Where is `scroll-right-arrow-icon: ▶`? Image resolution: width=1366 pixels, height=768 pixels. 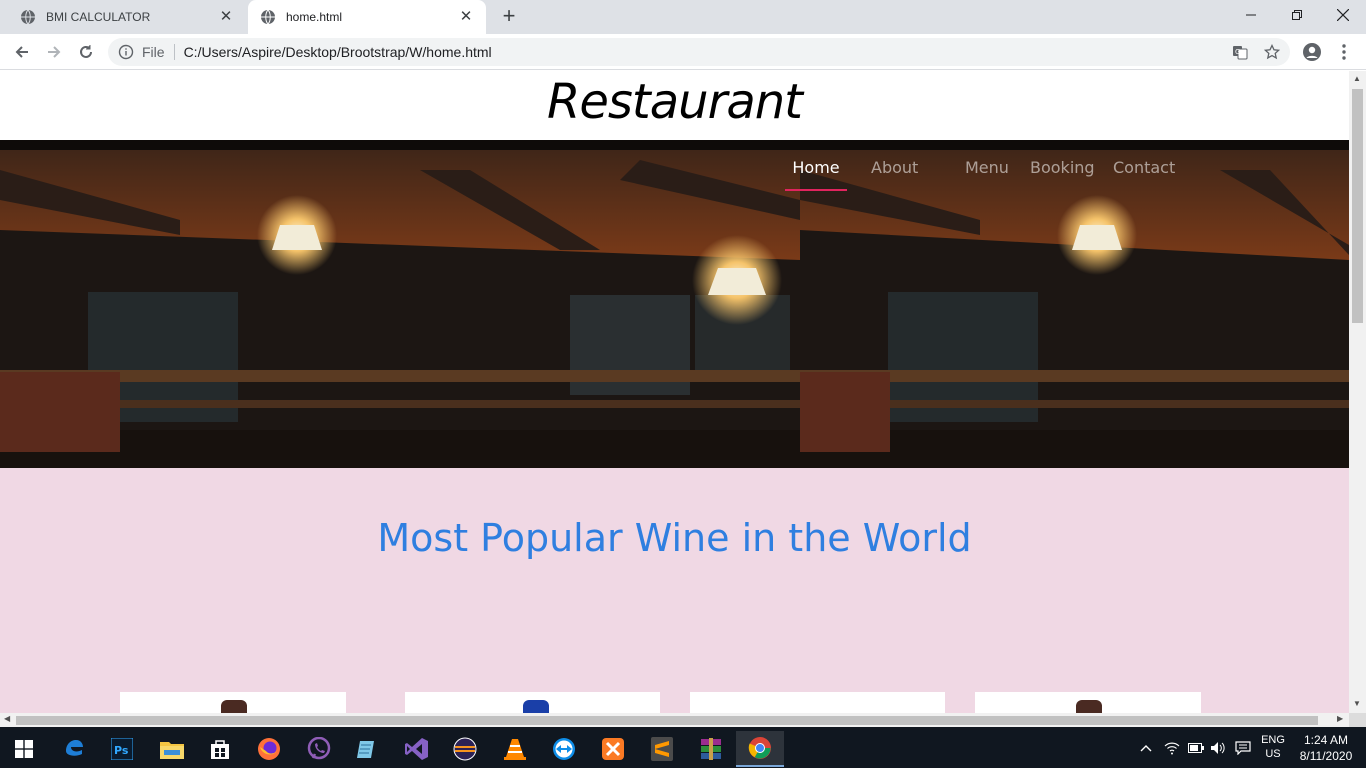
scroll-right-arrow-icon: ▶ is located at coordinates (1340, 718).